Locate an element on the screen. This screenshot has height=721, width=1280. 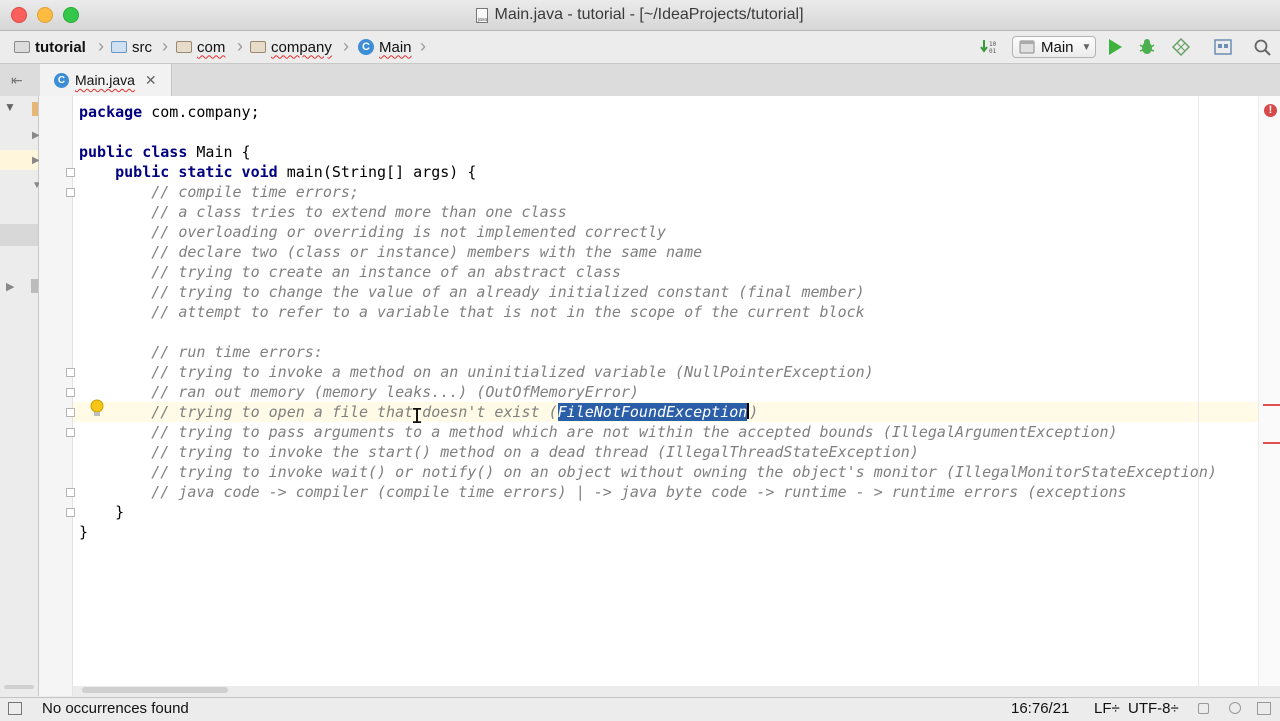
editor-tab-strip: ⇤ C Main.java ✕ is located at coordinates (640, 80).